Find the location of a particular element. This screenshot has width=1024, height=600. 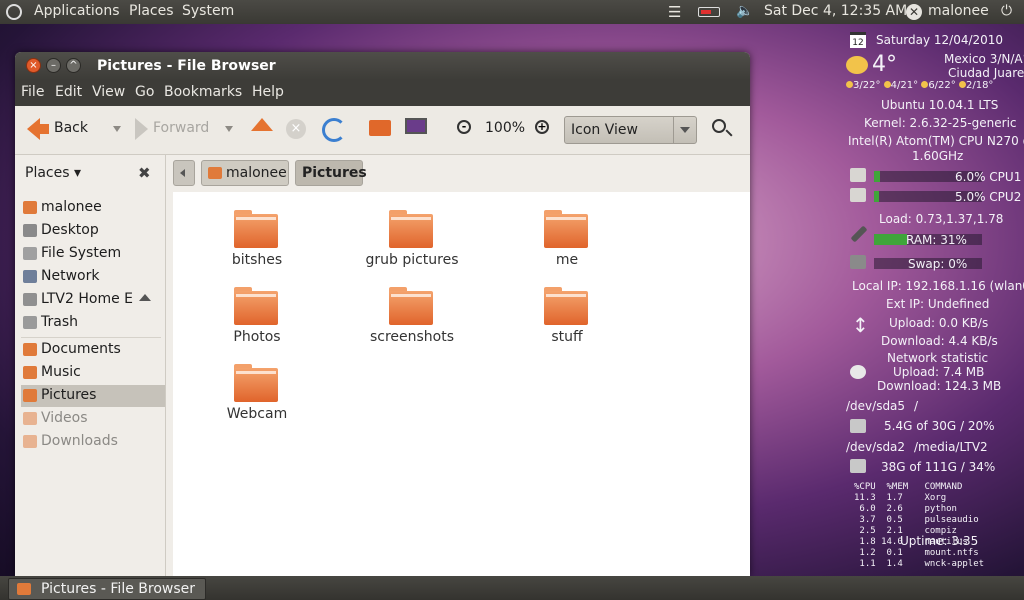

file-item: screenshots is located at coordinates (407, 322).